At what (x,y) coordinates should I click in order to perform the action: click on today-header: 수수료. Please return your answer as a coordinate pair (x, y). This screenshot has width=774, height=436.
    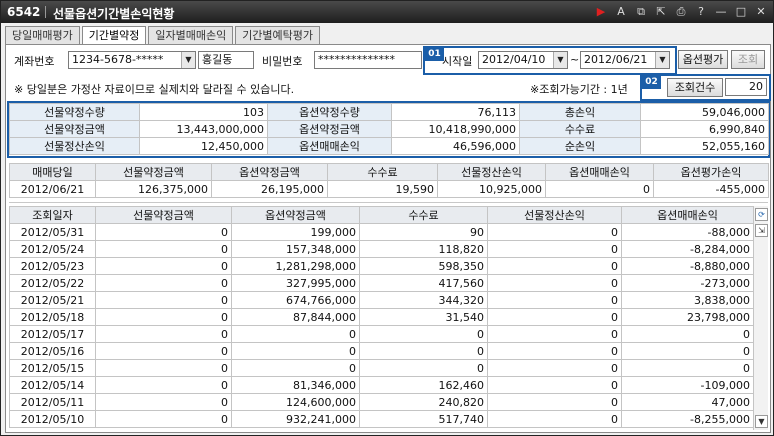
    Looking at the image, I should click on (382, 172).